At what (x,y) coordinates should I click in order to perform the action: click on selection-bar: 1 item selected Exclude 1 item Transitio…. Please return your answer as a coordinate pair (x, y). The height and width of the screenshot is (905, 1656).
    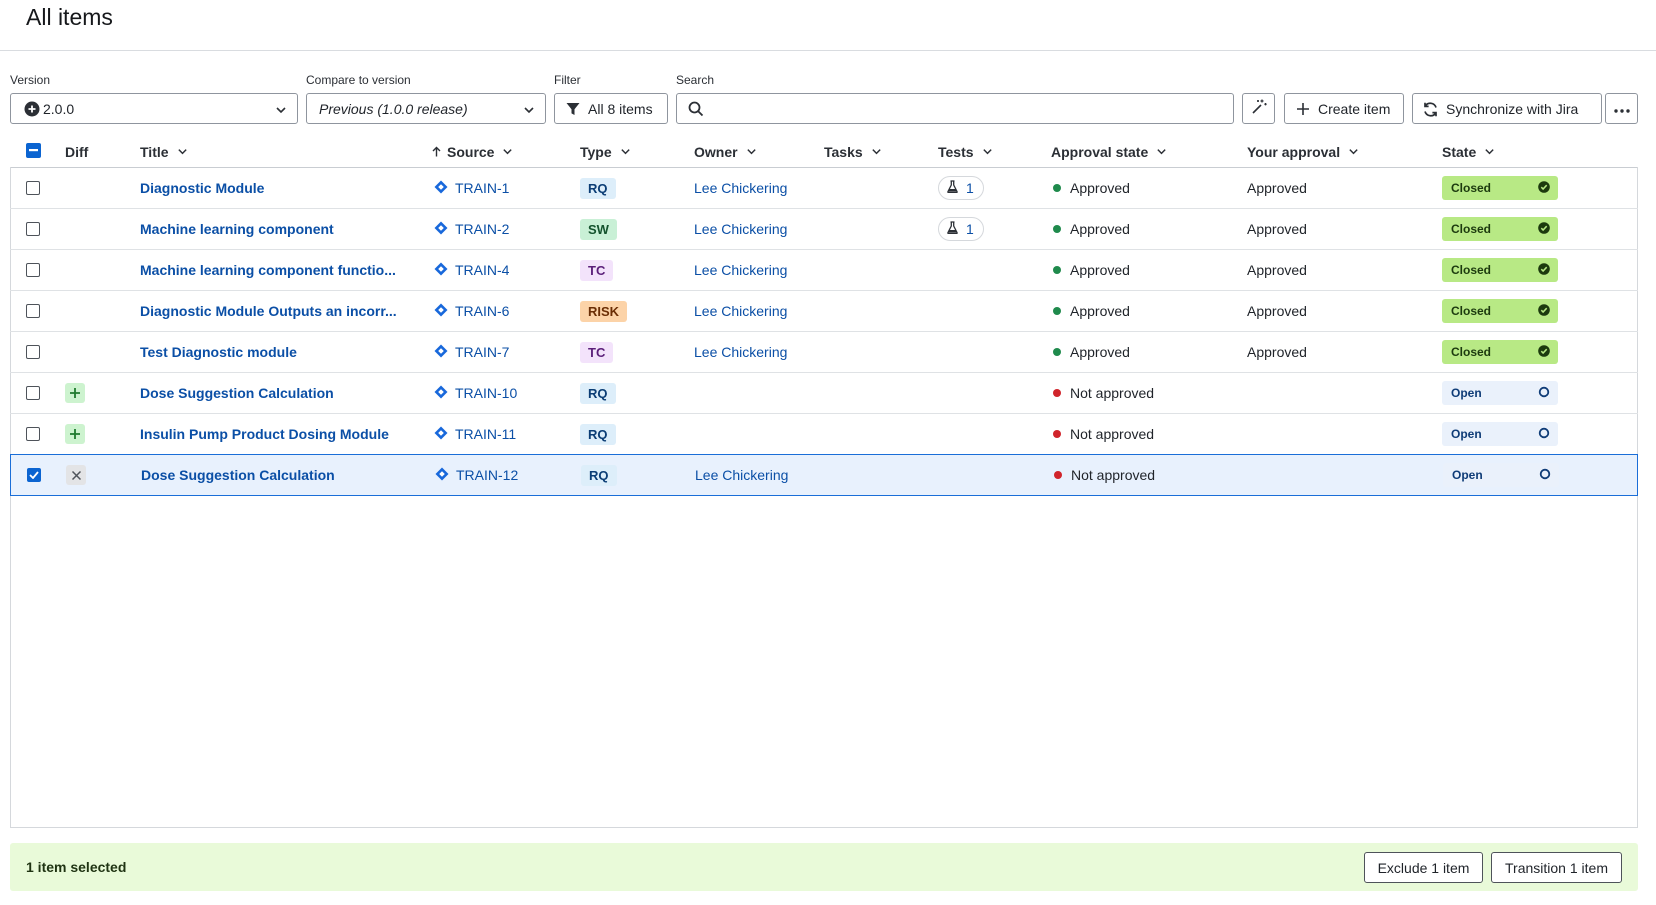
    Looking at the image, I should click on (824, 867).